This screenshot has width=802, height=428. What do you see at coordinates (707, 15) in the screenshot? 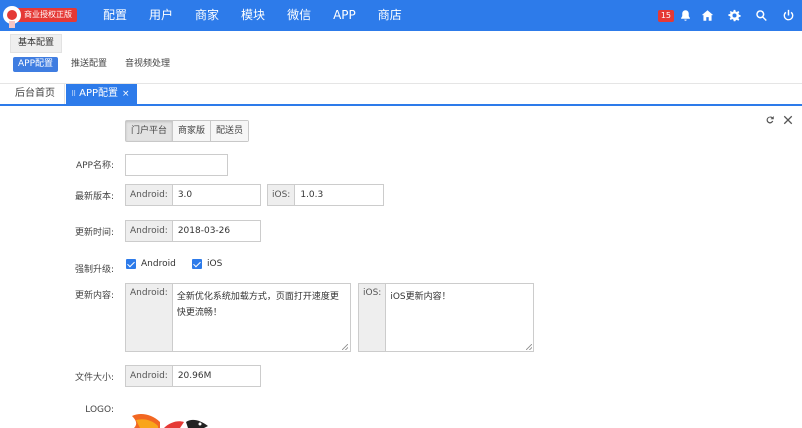
I see `home-icon` at bounding box center [707, 15].